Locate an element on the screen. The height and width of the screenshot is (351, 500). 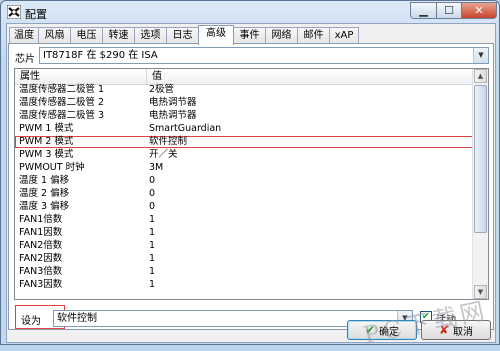
list-header: 属性 值 is located at coordinates (244, 77).